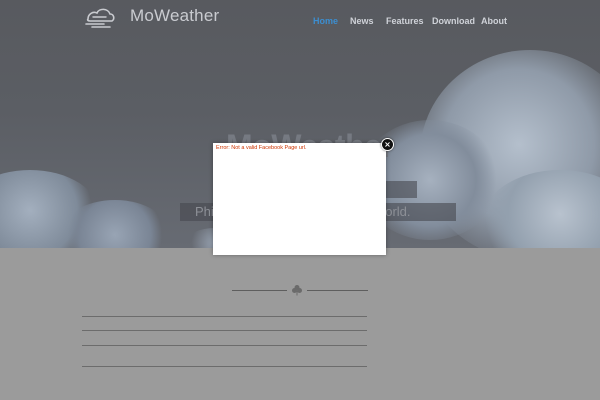 Image resolution: width=600 pixels, height=400 pixels. I want to click on modal-error-text: Error: Not a valid Facebook Page url., so click(261, 148).